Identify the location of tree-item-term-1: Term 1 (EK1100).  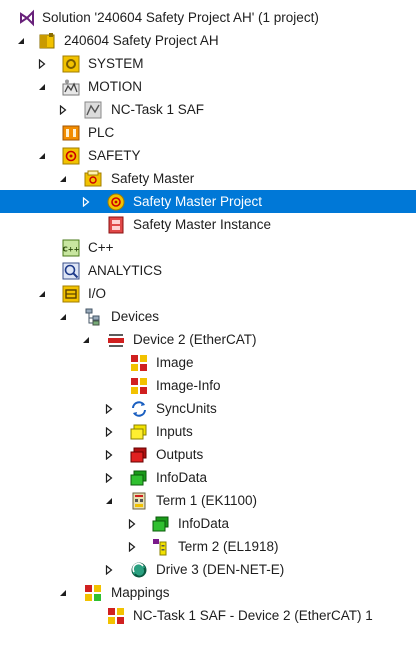
(208, 500).